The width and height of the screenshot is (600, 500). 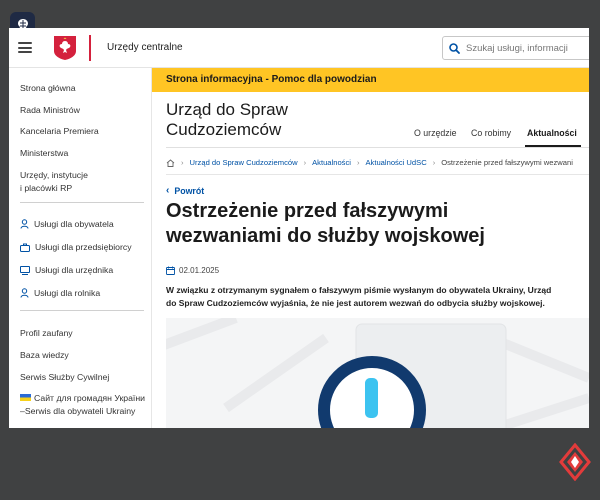 I want to click on sidebar-item-chancellery: Kancelaria Premiera, so click(x=59, y=131).